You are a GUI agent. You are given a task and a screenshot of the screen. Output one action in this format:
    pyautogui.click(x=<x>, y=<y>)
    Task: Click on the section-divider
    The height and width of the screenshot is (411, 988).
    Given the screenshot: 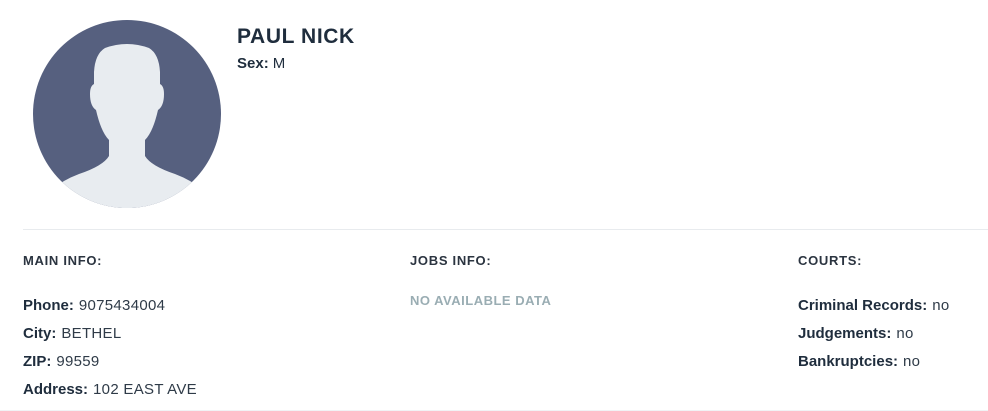 What is the action you would take?
    pyautogui.click(x=505, y=229)
    